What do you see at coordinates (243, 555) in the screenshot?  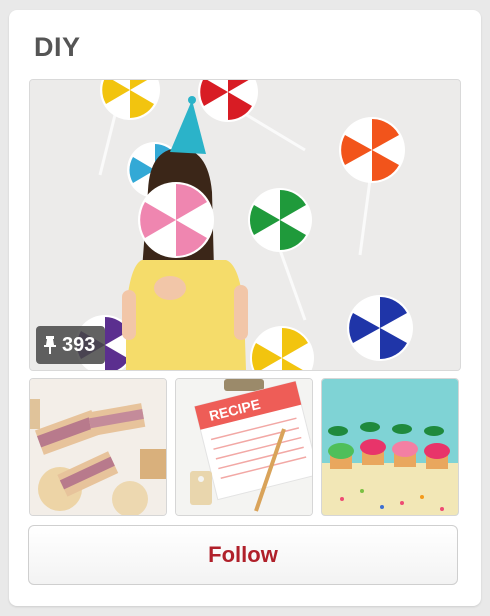 I see `follow-button: Follow` at bounding box center [243, 555].